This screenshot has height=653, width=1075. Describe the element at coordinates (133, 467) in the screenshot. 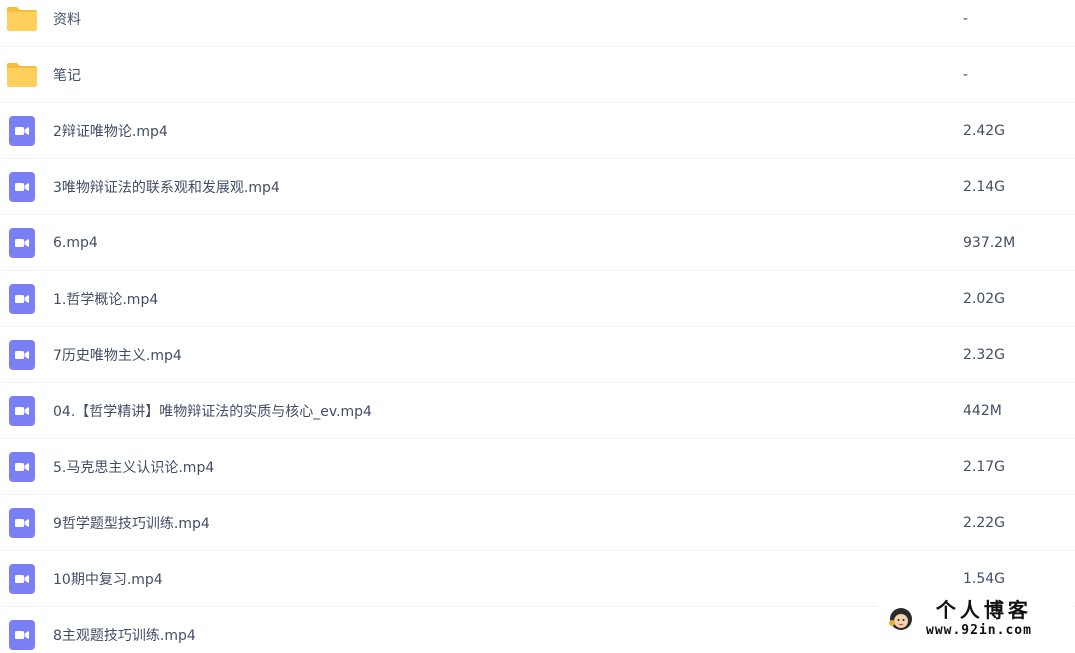

I see `file-name: 5.马克思主义认识论.mp4` at that location.